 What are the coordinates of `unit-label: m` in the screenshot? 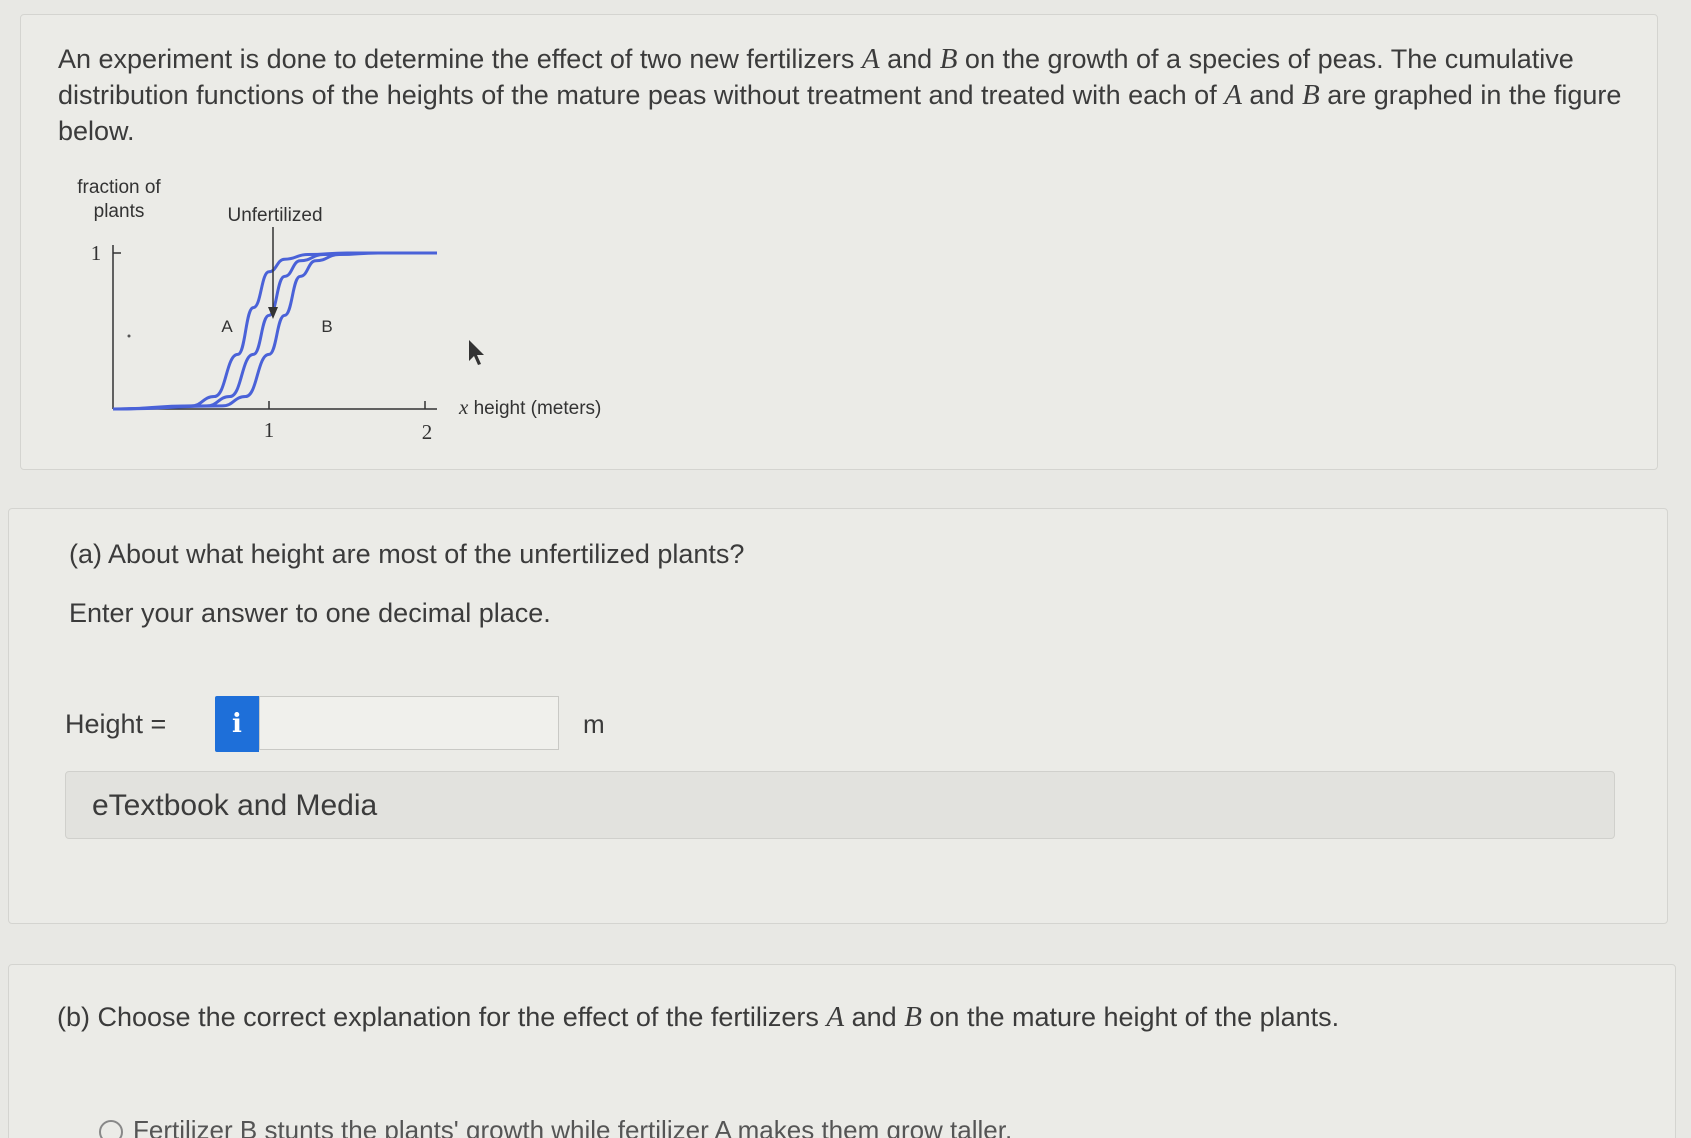 It's located at (594, 724).